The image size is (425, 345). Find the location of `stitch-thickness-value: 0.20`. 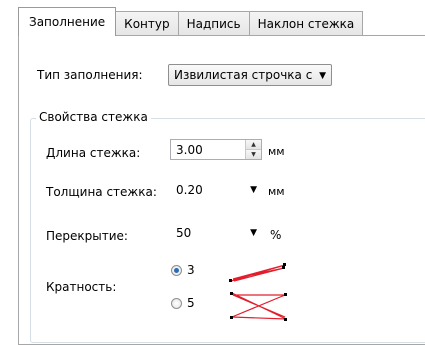

stitch-thickness-value: 0.20 is located at coordinates (189, 190).